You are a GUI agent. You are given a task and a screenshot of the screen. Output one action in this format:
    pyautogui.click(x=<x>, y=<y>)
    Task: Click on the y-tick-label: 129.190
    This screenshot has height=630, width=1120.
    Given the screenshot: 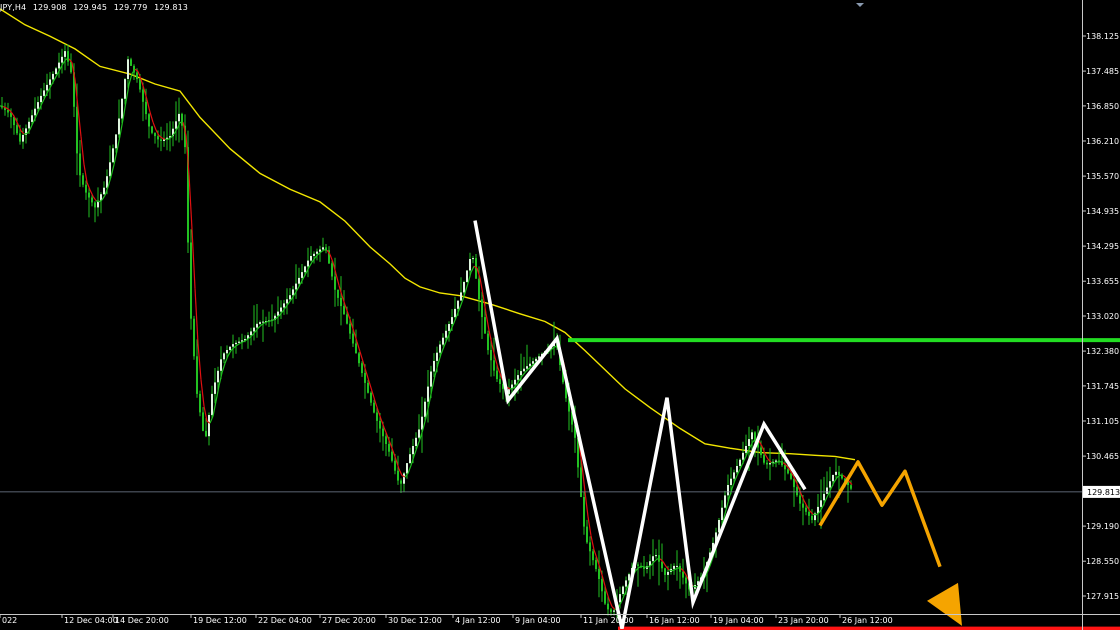 What is the action you would take?
    pyautogui.click(x=1102, y=526)
    